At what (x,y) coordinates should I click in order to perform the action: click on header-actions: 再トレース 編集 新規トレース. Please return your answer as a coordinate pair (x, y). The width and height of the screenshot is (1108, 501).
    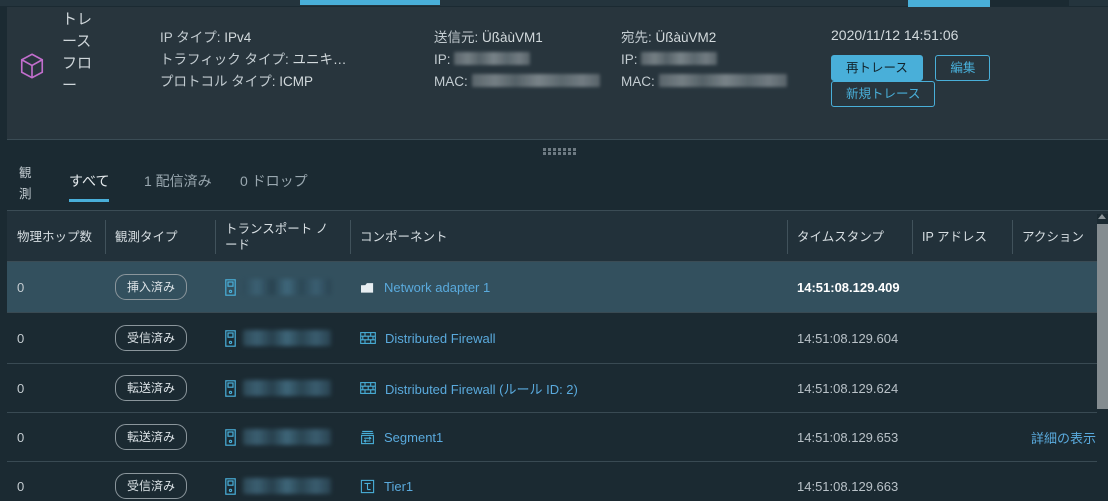
    Looking at the image, I should click on (969, 81).